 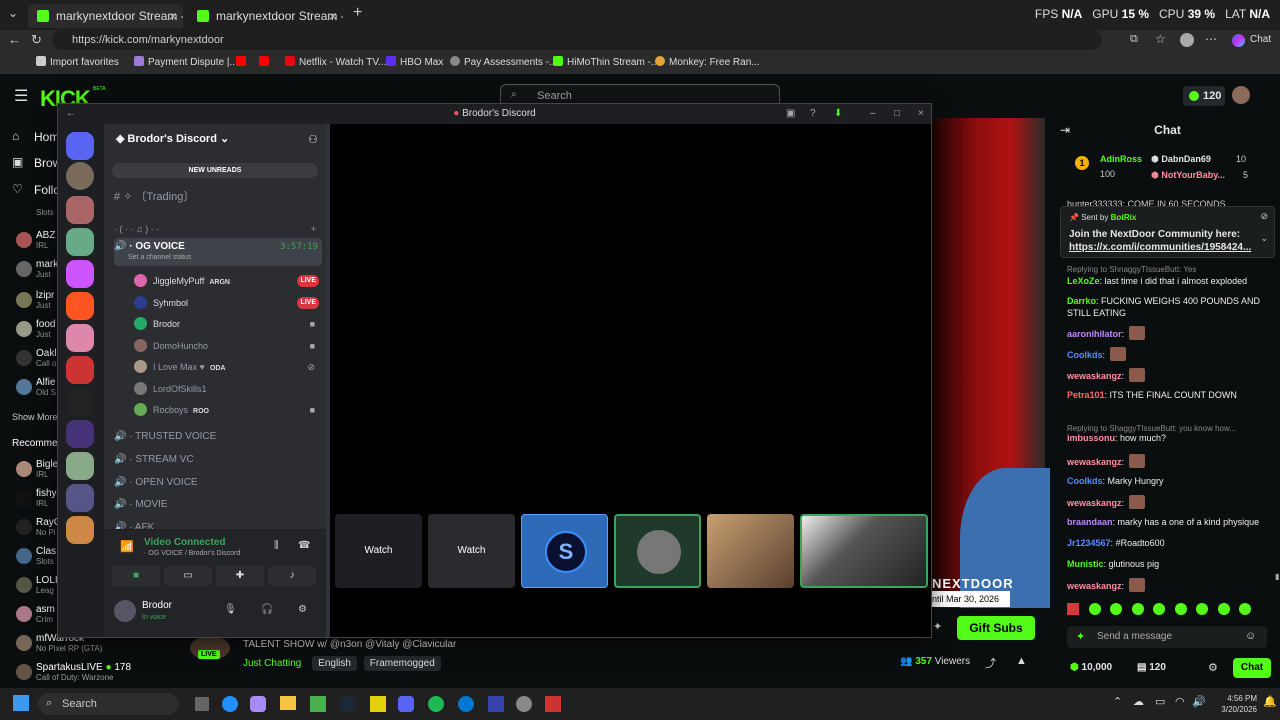 I want to click on tray-chevron-icon: ⌃, so click(x=1117, y=701).